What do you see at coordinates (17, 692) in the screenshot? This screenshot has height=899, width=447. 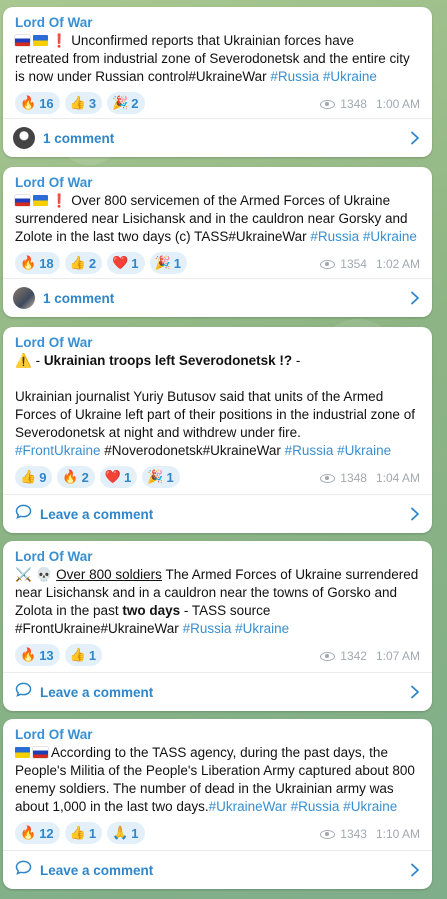 I see `comment-bubble-icon` at bounding box center [17, 692].